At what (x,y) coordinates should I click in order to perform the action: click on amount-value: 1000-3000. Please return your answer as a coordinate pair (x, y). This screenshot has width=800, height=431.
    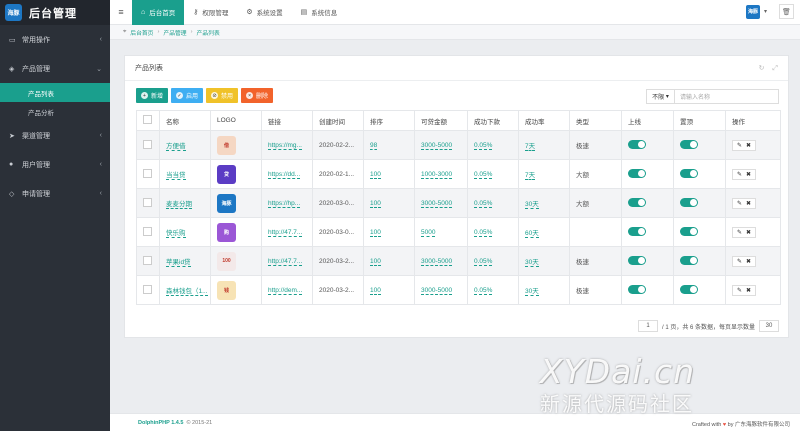
    Looking at the image, I should click on (437, 174).